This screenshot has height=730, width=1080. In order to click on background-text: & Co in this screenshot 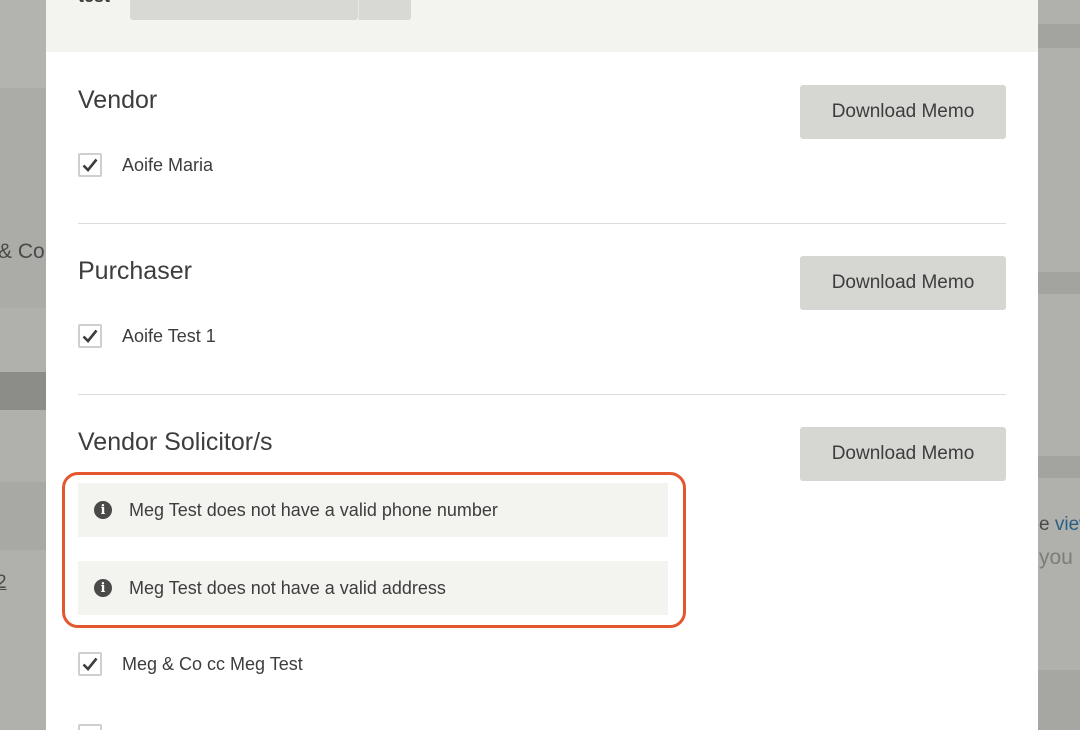, I will do `click(22, 251)`.